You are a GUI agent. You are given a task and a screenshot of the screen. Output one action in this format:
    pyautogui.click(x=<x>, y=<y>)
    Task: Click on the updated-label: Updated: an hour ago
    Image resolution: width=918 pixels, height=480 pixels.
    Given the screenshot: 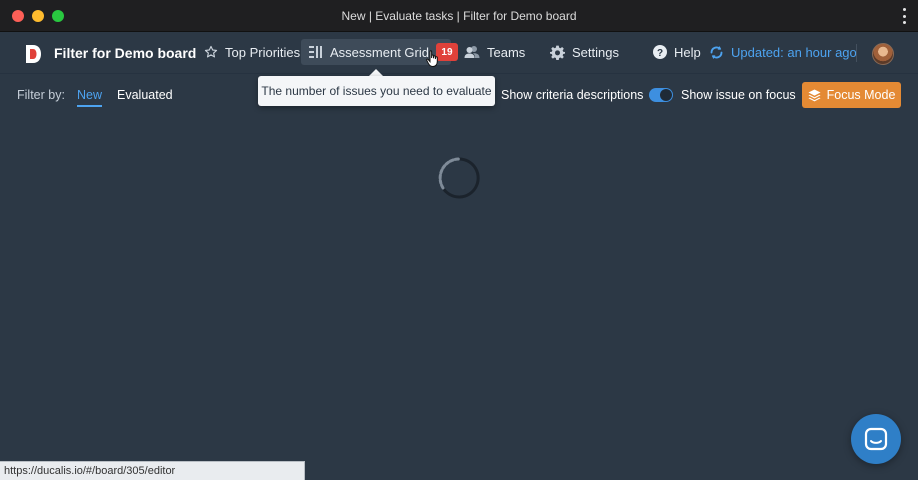 What is the action you would take?
    pyautogui.click(x=794, y=52)
    